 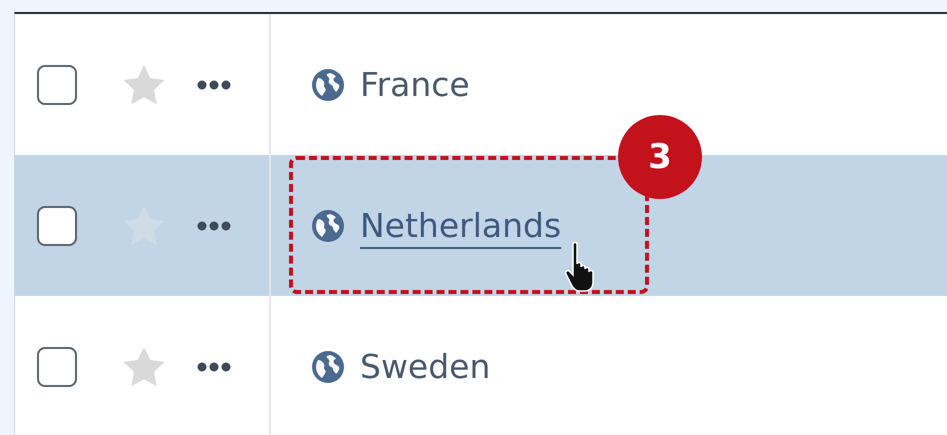 I want to click on country-link: Sweden, so click(x=425, y=367).